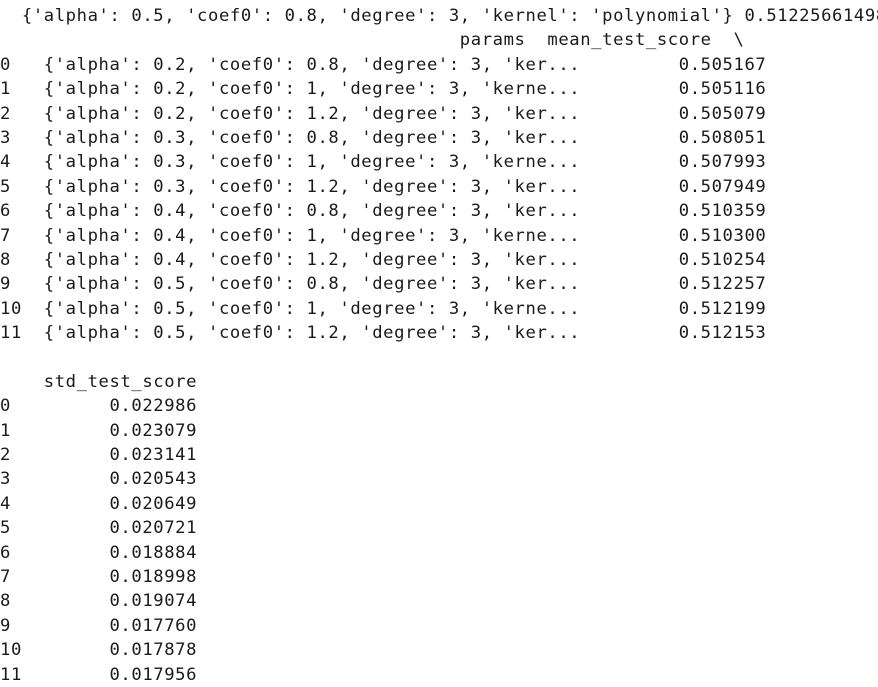  I want to click on dataframe-2-header: std_test_score, so click(99, 381).